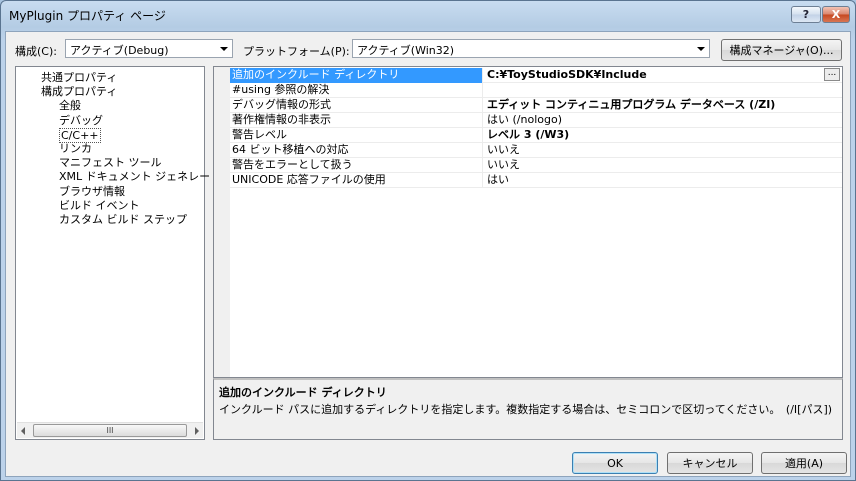 This screenshot has width=856, height=481. What do you see at coordinates (356, 90) in the screenshot?
I see `property-name: #using 参照の解決` at bounding box center [356, 90].